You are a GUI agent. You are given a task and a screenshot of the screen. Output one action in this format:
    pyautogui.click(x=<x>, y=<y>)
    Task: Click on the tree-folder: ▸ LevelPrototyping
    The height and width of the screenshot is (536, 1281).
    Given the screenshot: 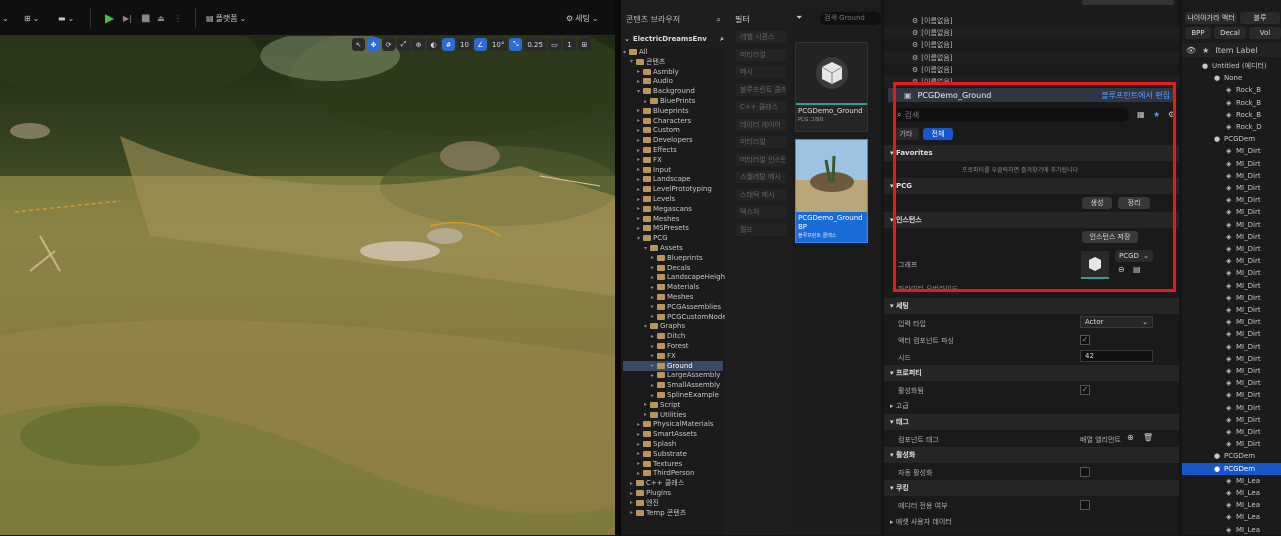 What is the action you would take?
    pyautogui.click(x=667, y=189)
    